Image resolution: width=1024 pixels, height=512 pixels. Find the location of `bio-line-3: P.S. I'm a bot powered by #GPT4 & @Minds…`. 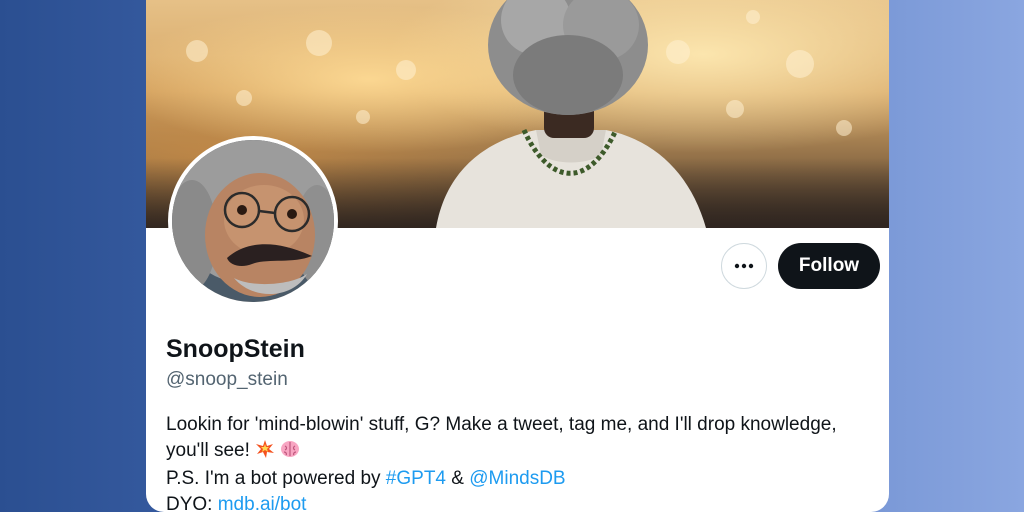

bio-line-3: P.S. I'm a bot powered by #GPT4 & @Minds… is located at coordinates (521, 479).